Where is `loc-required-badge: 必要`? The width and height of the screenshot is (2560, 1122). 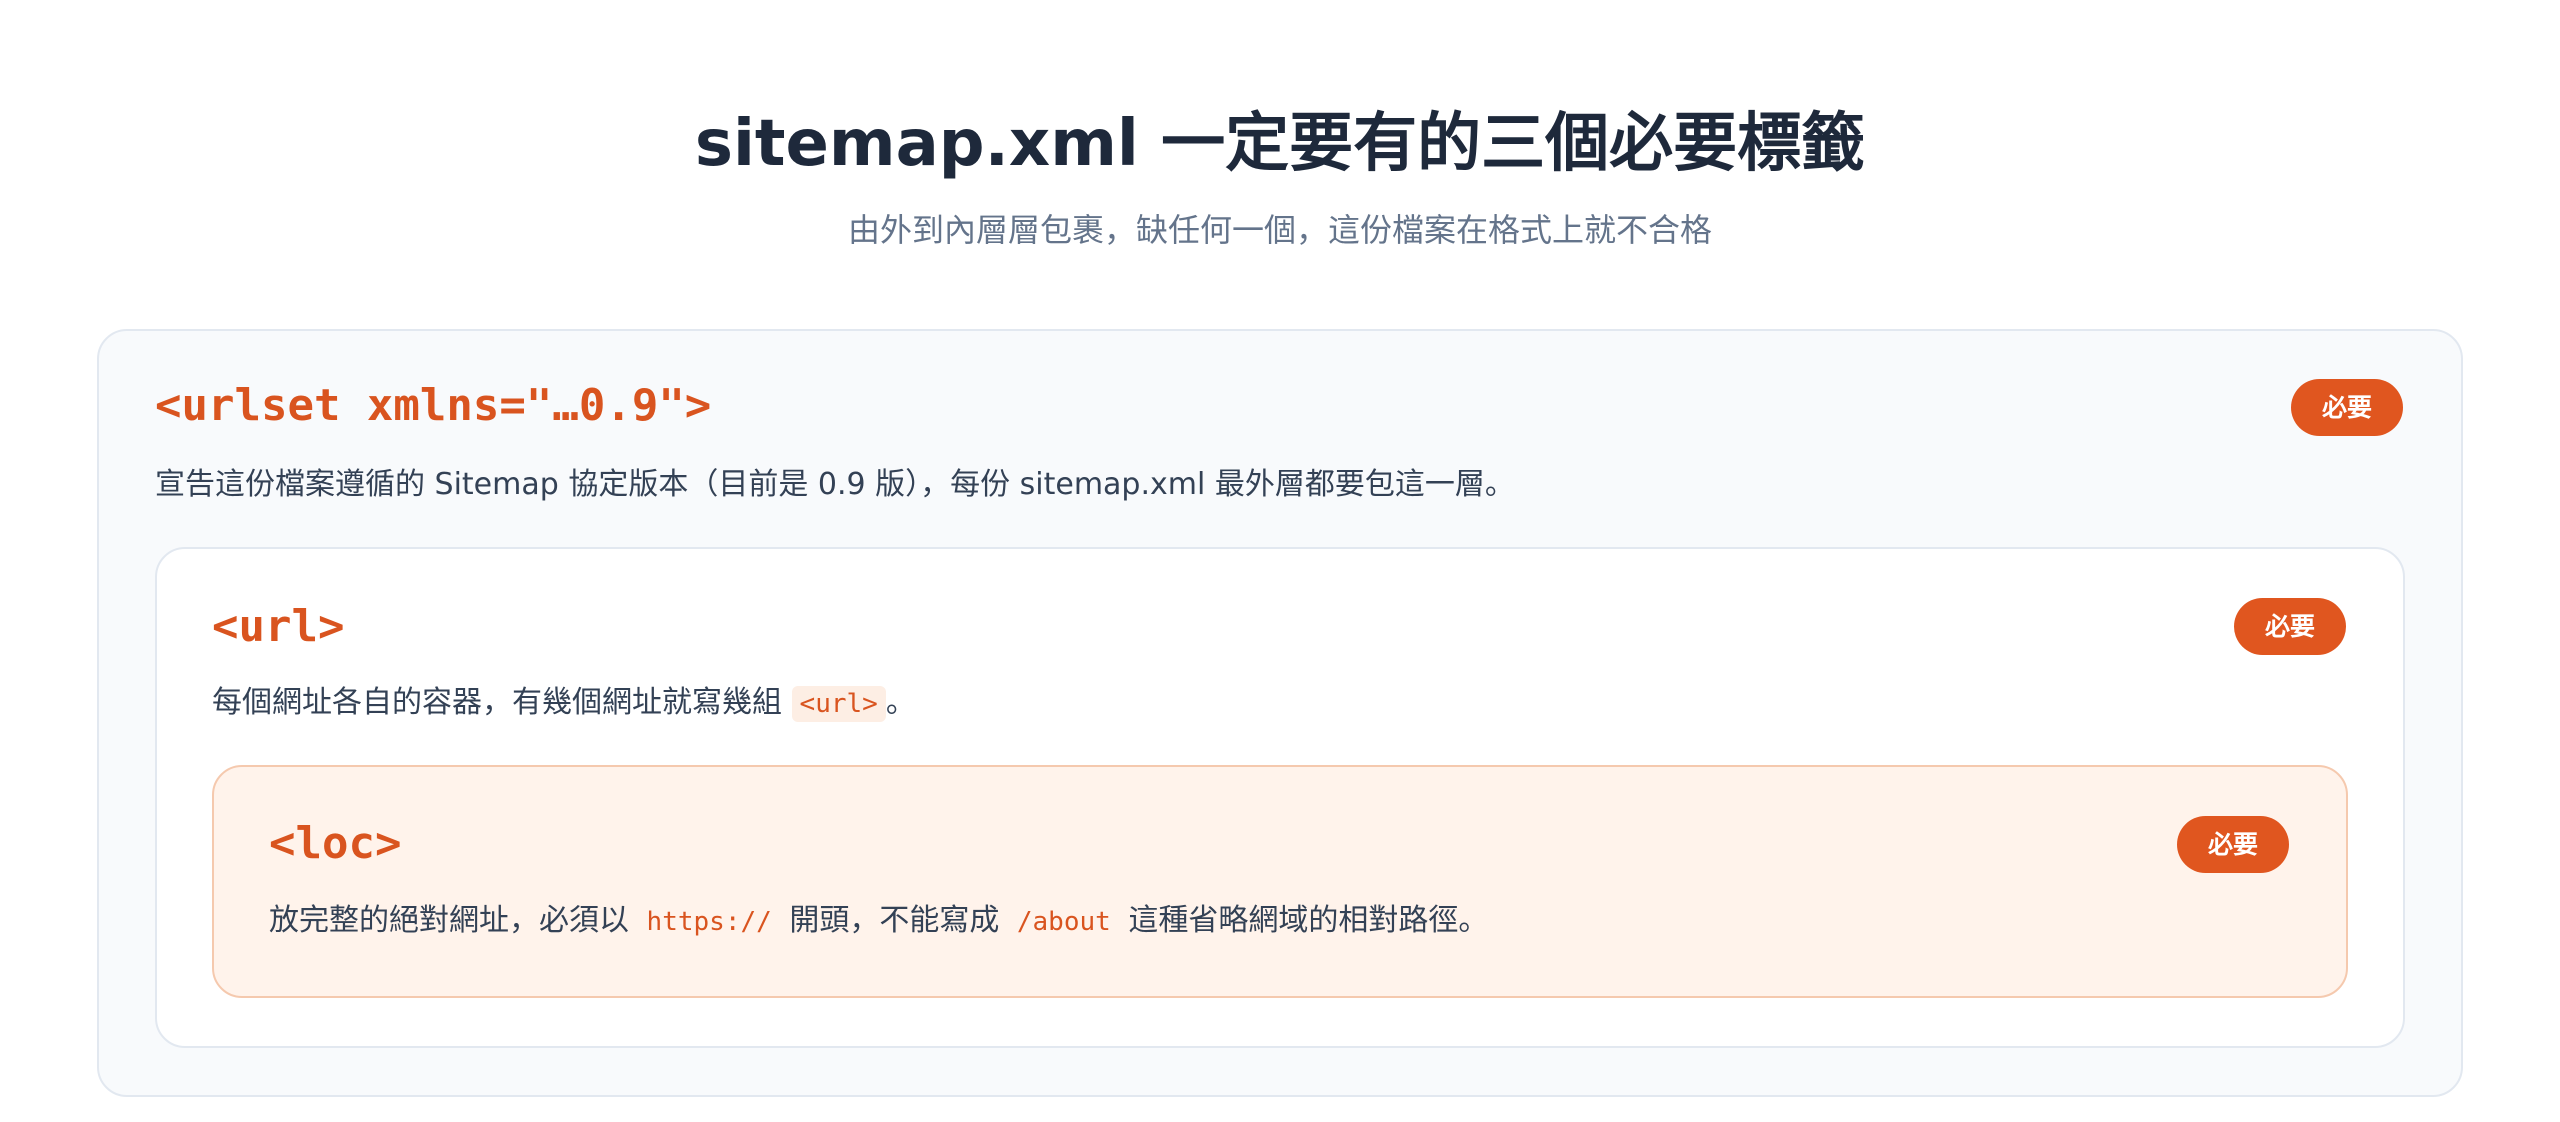 loc-required-badge: 必要 is located at coordinates (2233, 844).